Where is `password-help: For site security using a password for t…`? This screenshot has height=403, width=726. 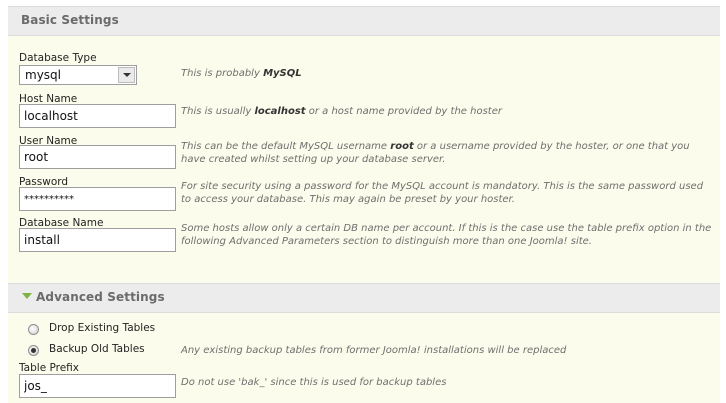 password-help: For site security using a password for t… is located at coordinates (442, 193).